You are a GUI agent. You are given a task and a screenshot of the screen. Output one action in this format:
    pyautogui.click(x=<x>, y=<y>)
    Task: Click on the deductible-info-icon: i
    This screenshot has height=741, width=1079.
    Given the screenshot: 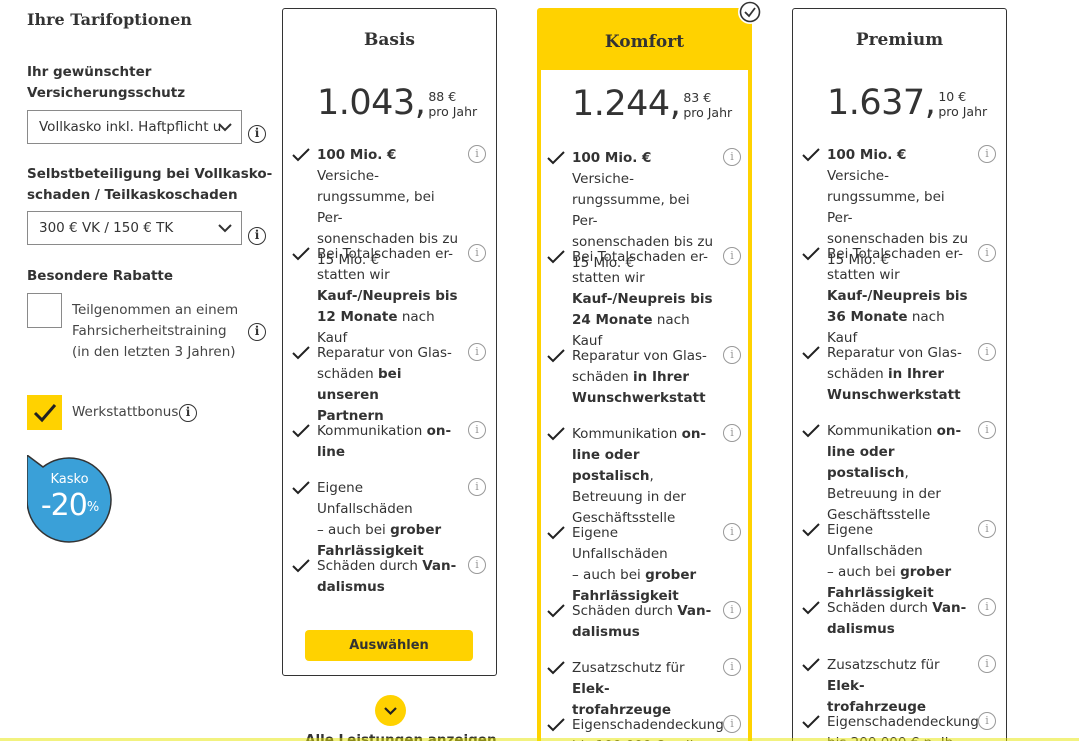 What is the action you would take?
    pyautogui.click(x=257, y=236)
    